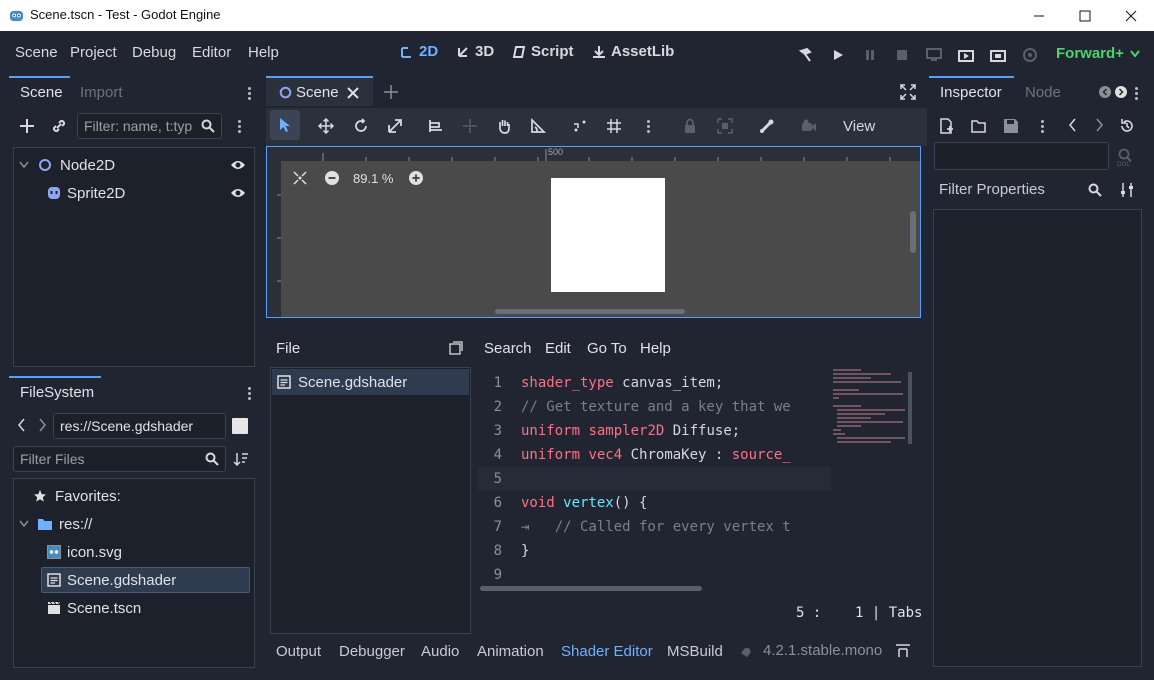  What do you see at coordinates (614, 126) in the screenshot?
I see `grid-snap-icon` at bounding box center [614, 126].